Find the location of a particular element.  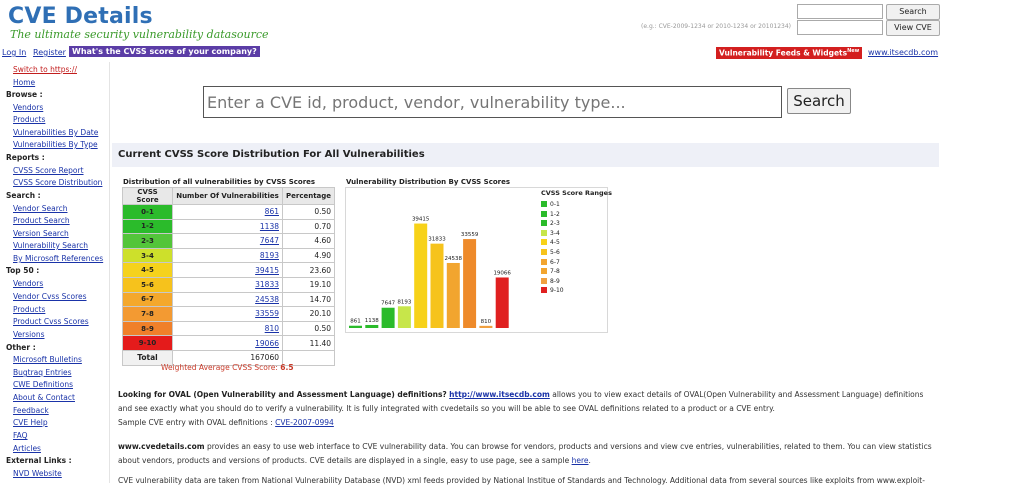

sidebar-item-home: Home is located at coordinates (24, 82).